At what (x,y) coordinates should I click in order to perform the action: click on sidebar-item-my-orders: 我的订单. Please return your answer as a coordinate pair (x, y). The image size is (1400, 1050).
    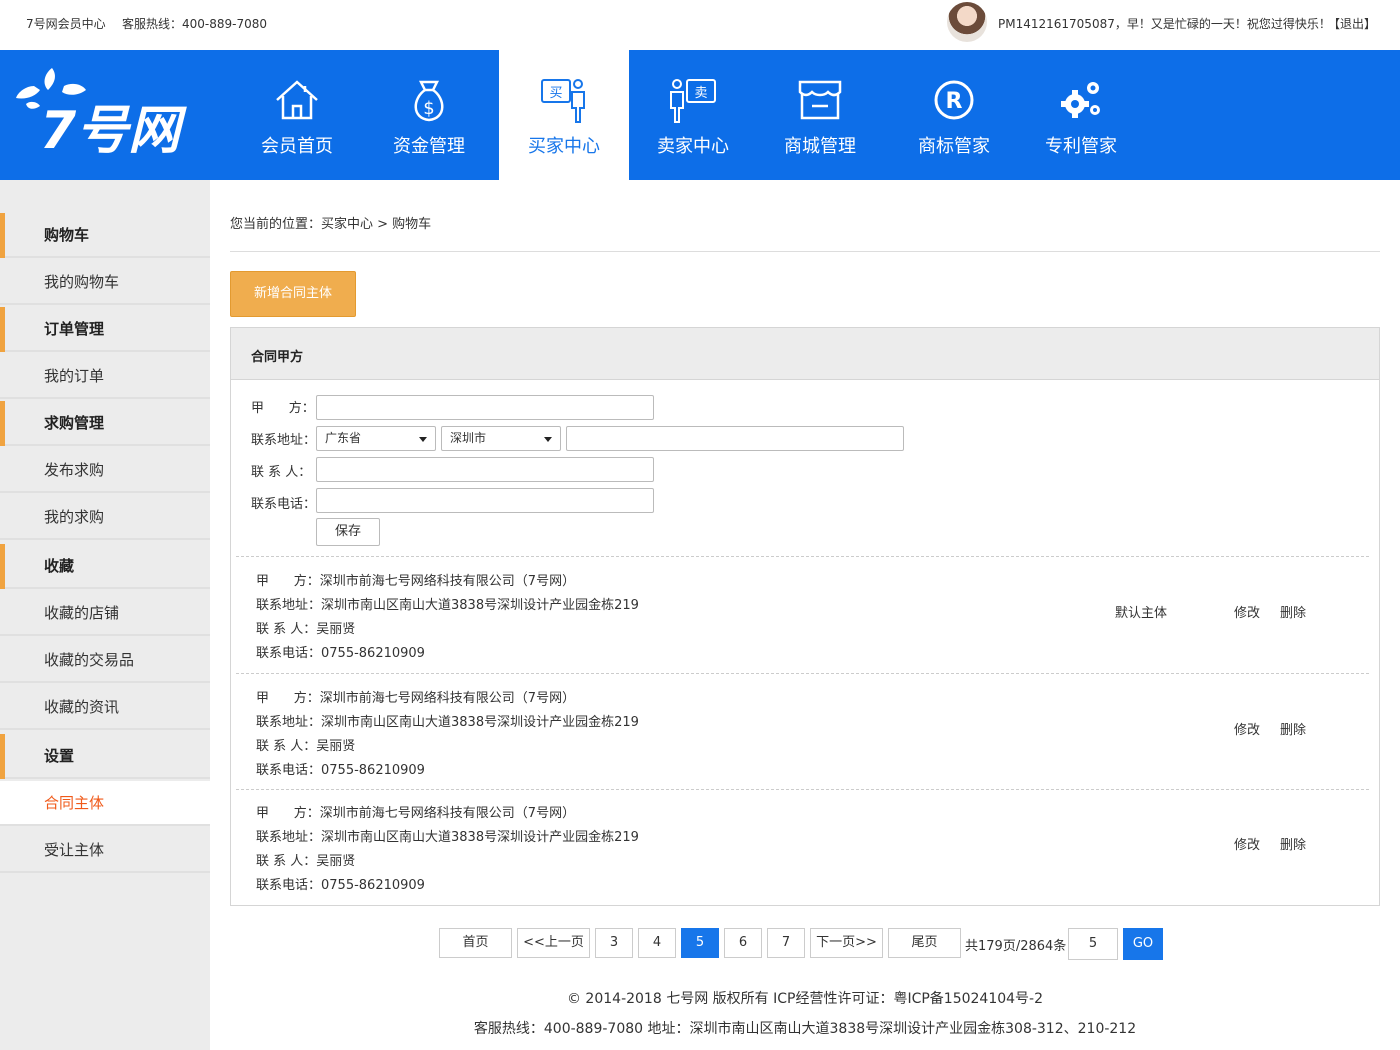
    Looking at the image, I should click on (105, 376).